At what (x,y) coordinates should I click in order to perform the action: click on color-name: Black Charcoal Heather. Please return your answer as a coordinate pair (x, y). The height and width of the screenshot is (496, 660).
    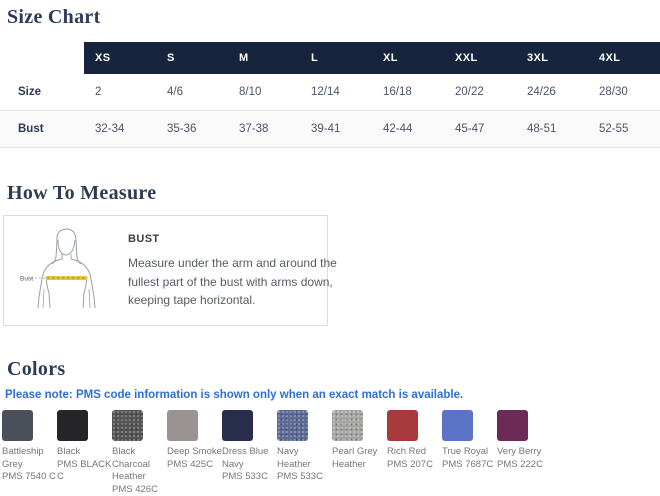
    Looking at the image, I should click on (131, 464).